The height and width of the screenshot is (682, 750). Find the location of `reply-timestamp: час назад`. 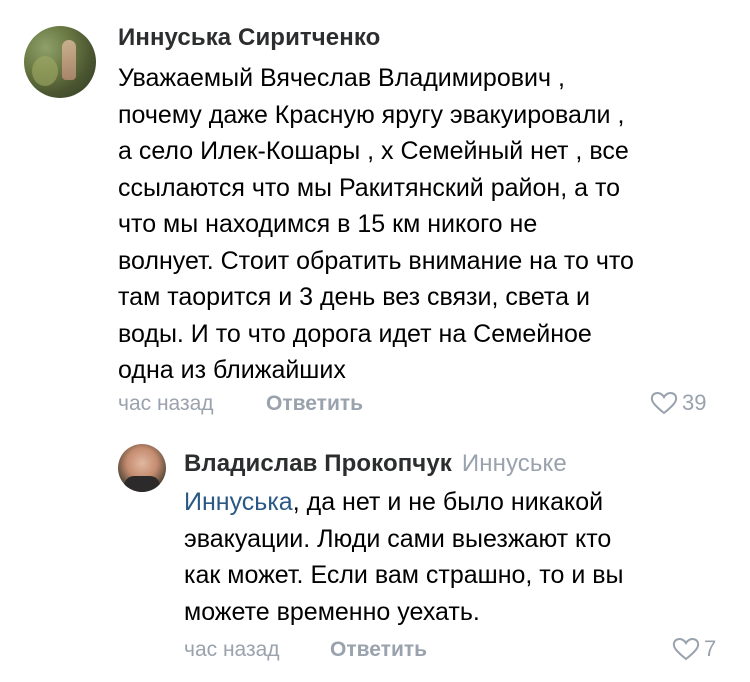

reply-timestamp: час назад is located at coordinates (232, 650).